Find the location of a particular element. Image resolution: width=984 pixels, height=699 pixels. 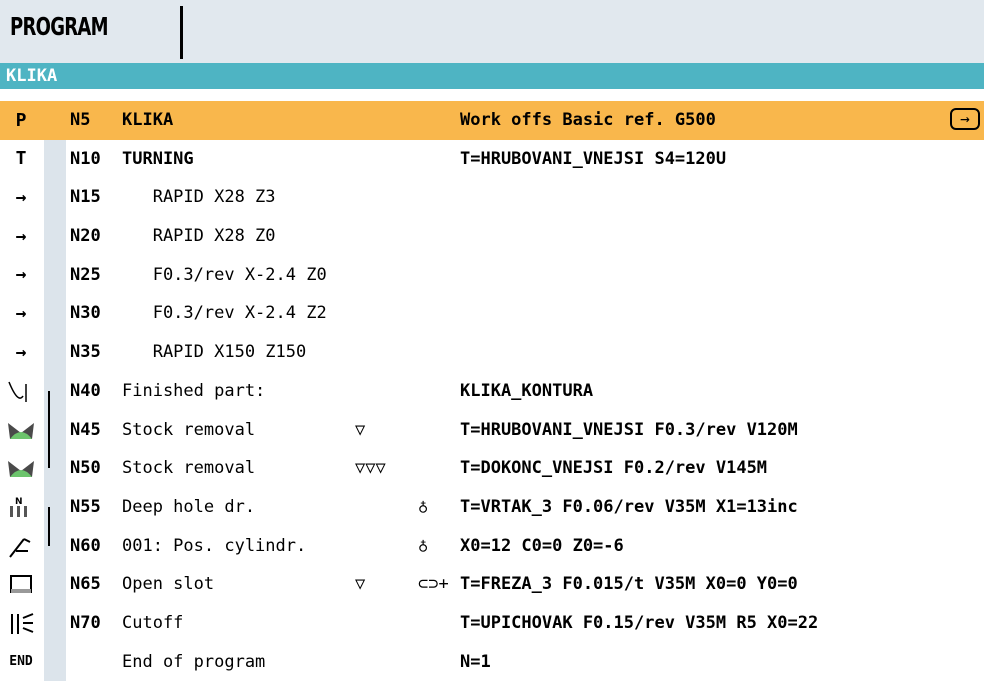

program-row: → N35 RAPID X150 Z150 is located at coordinates (492, 352).